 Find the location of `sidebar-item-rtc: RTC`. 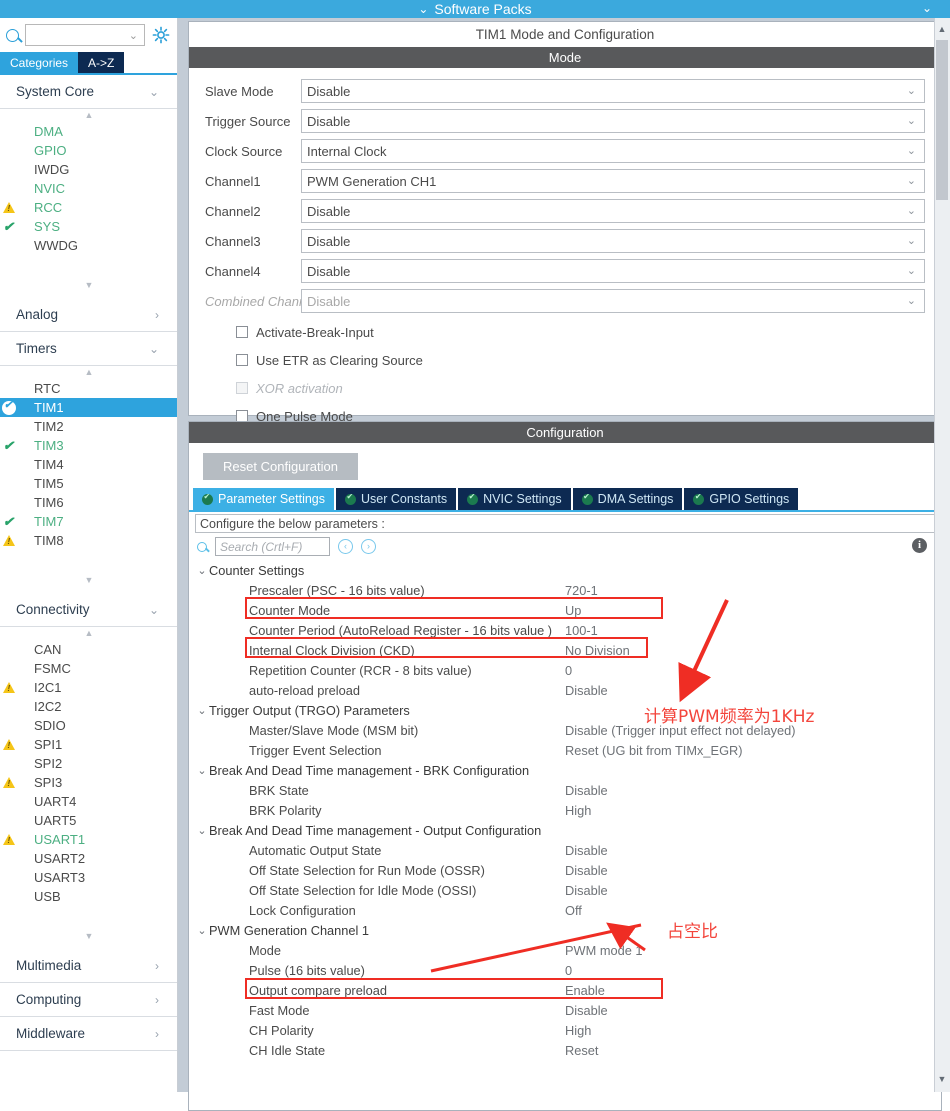

sidebar-item-rtc: RTC is located at coordinates (88, 388).